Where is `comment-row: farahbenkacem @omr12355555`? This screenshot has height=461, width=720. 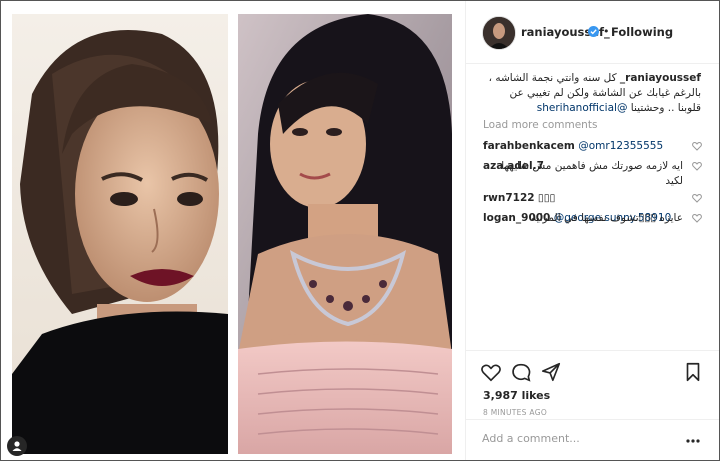
comment-row: farahbenkacem @omr12355555 is located at coordinates (583, 146).